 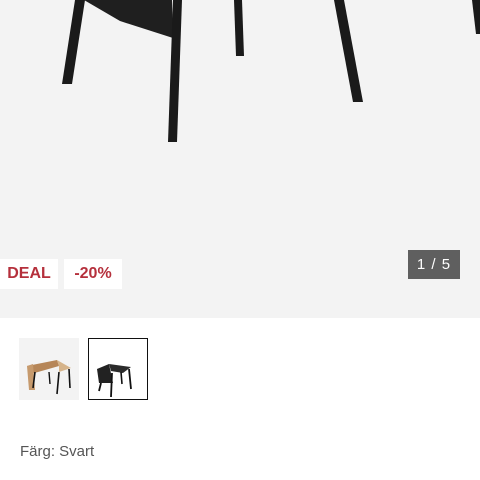 What do you see at coordinates (114, 381) in the screenshot?
I see `black-table-image` at bounding box center [114, 381].